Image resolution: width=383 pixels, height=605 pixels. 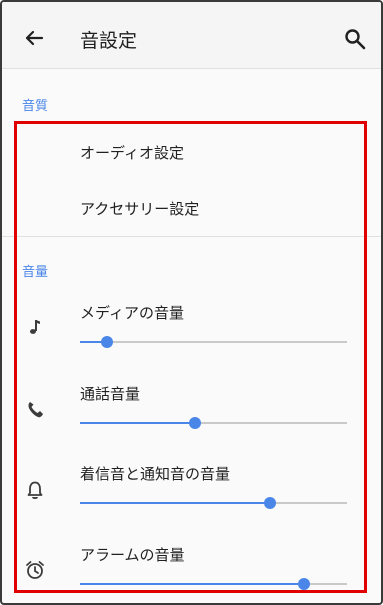 I want to click on arrow-left-icon, so click(x=34, y=38).